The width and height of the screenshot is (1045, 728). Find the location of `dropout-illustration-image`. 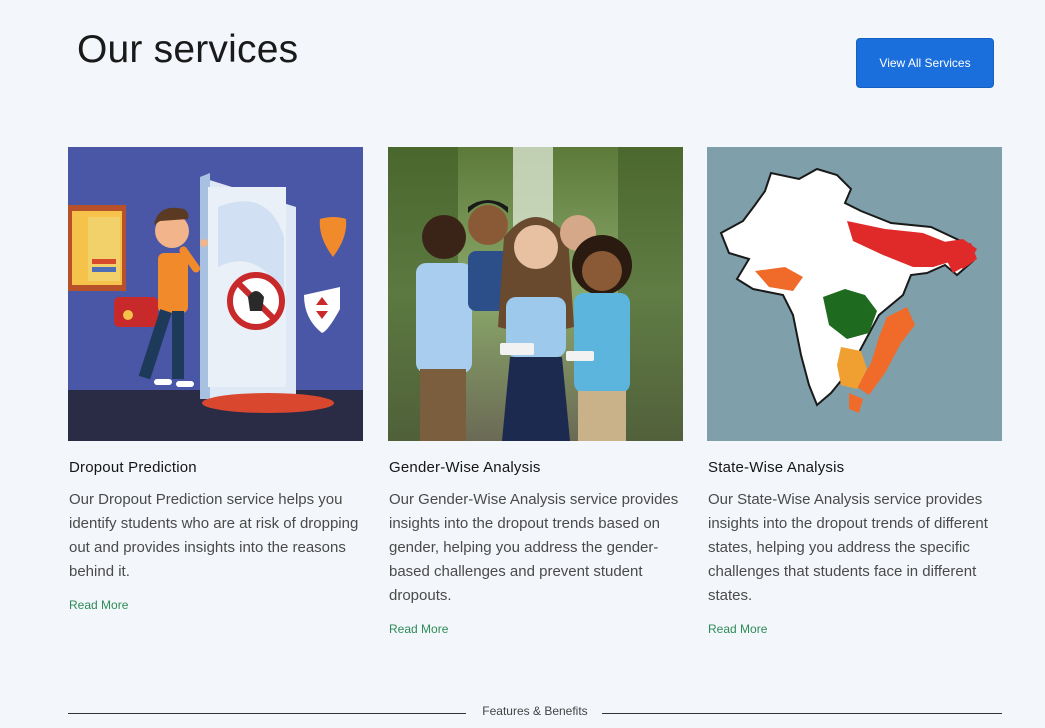

dropout-illustration-image is located at coordinates (215, 294).